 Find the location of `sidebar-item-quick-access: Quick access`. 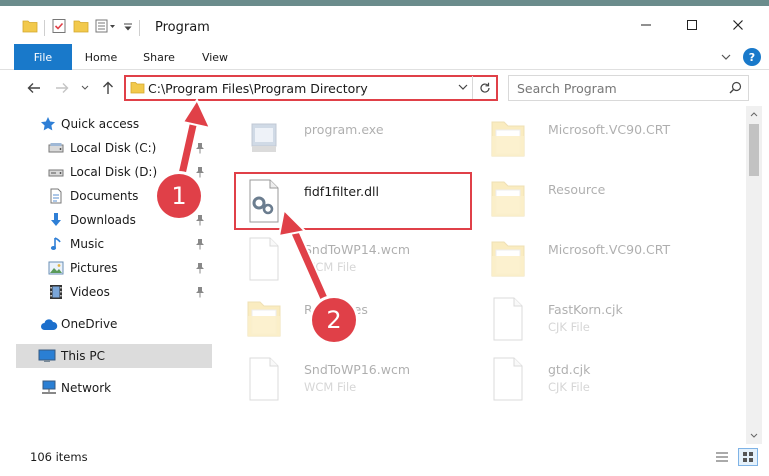

sidebar-item-quick-access: Quick access is located at coordinates (106, 124).